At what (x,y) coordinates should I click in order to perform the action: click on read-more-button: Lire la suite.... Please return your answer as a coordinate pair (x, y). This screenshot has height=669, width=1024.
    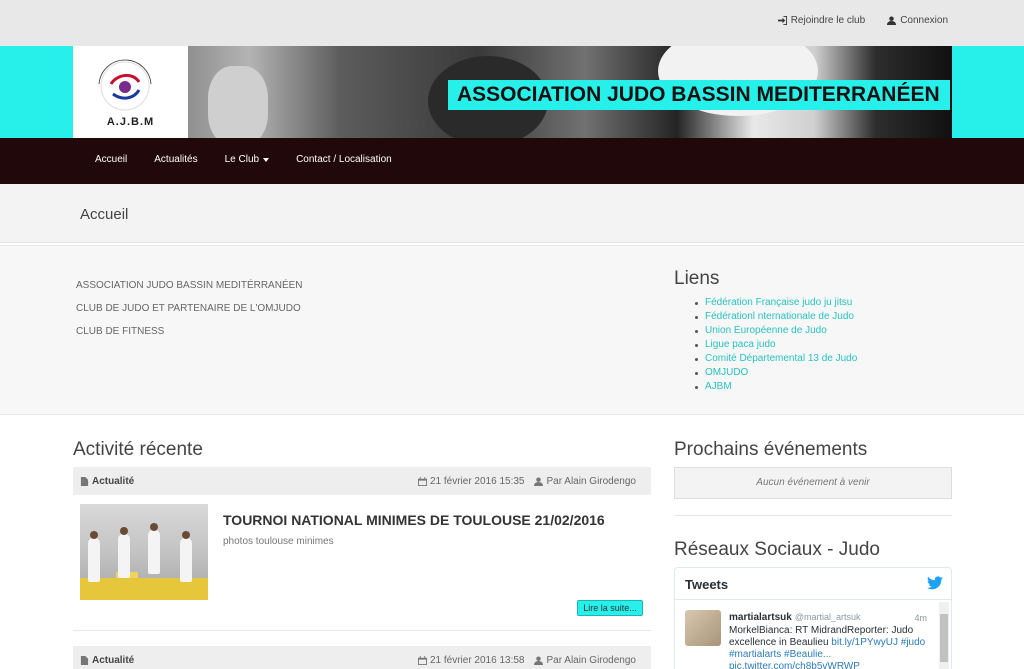
    Looking at the image, I should click on (610, 608).